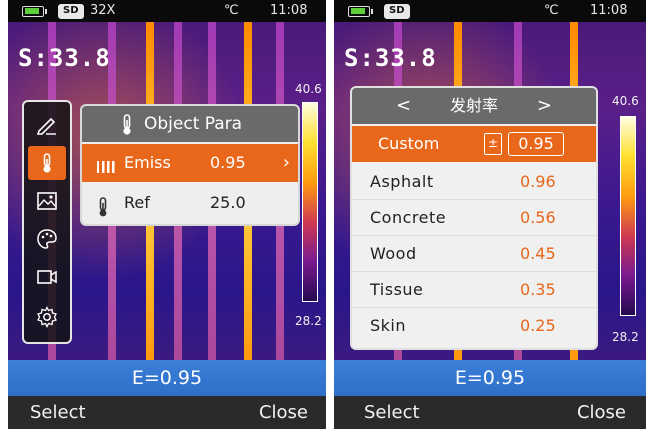  Describe the element at coordinates (538, 253) in the screenshot. I see `material-value: 0.45` at that location.